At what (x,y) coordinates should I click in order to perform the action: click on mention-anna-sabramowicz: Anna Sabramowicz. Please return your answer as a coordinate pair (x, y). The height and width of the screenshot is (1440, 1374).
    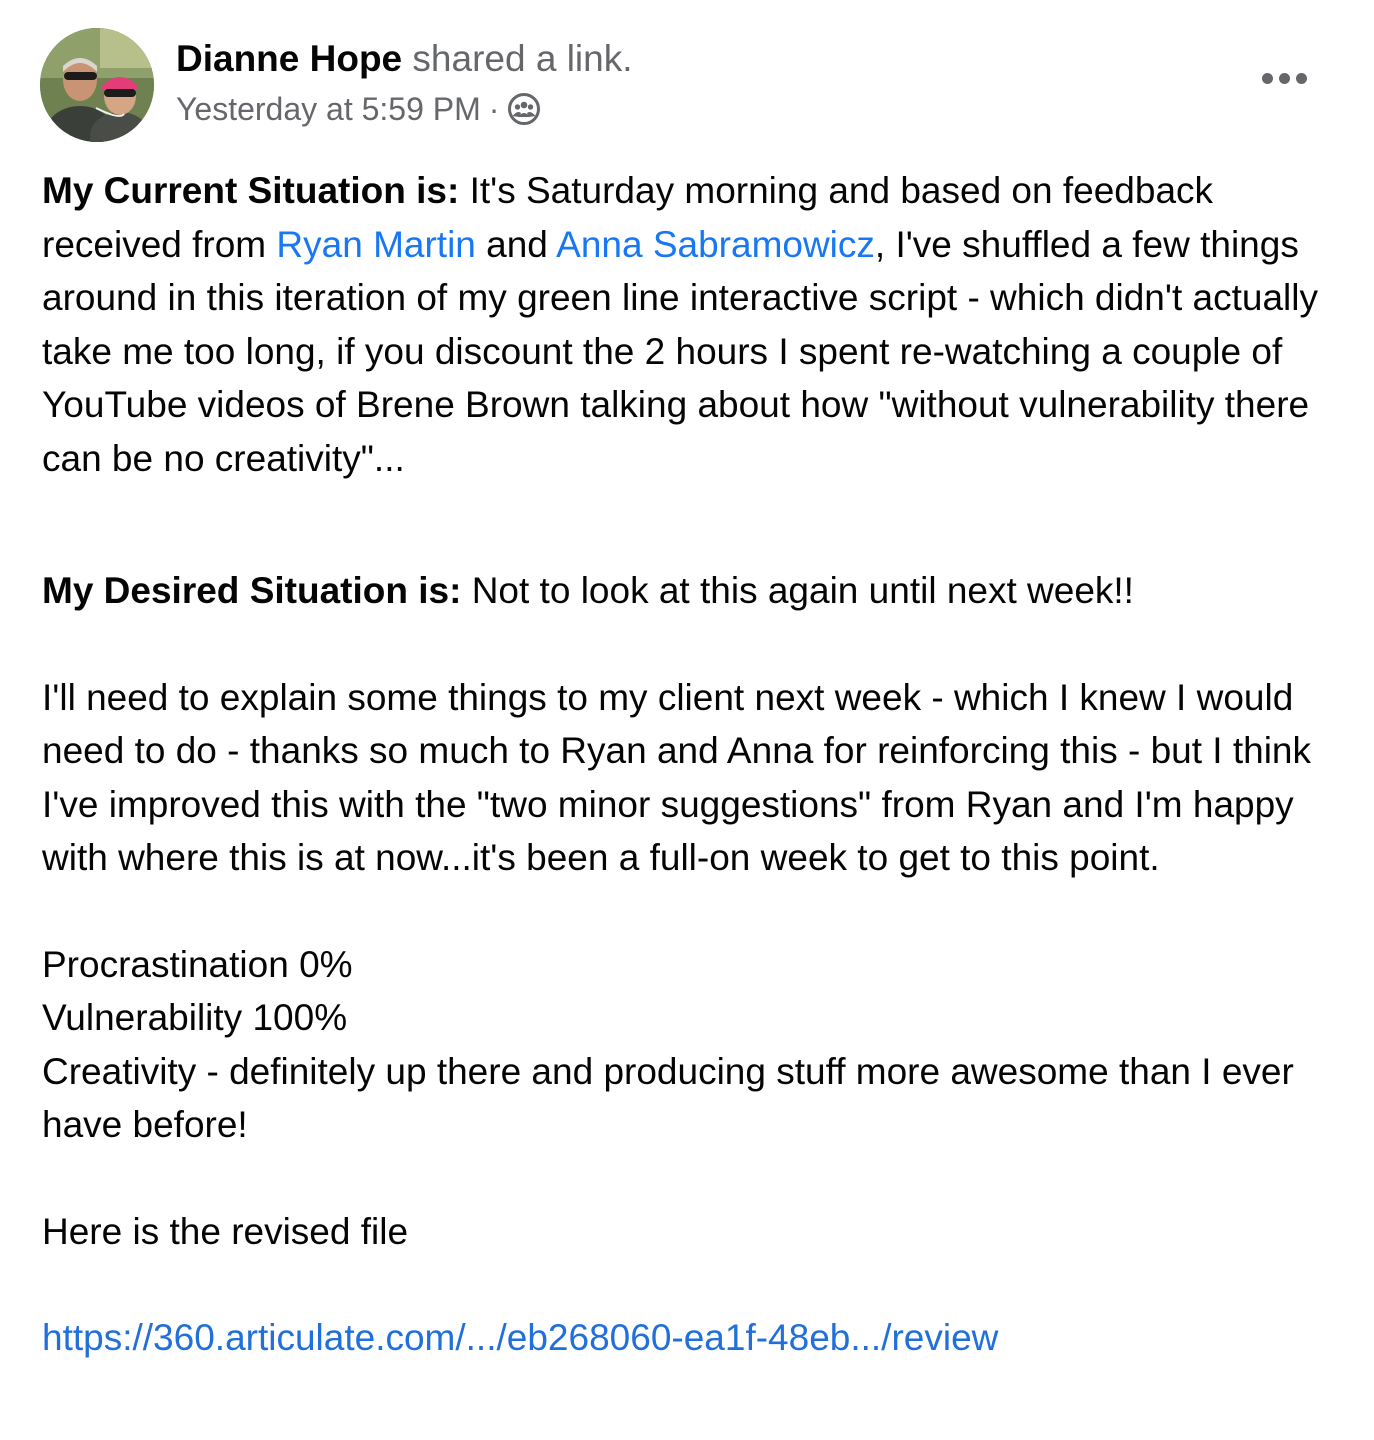
    Looking at the image, I should click on (715, 244).